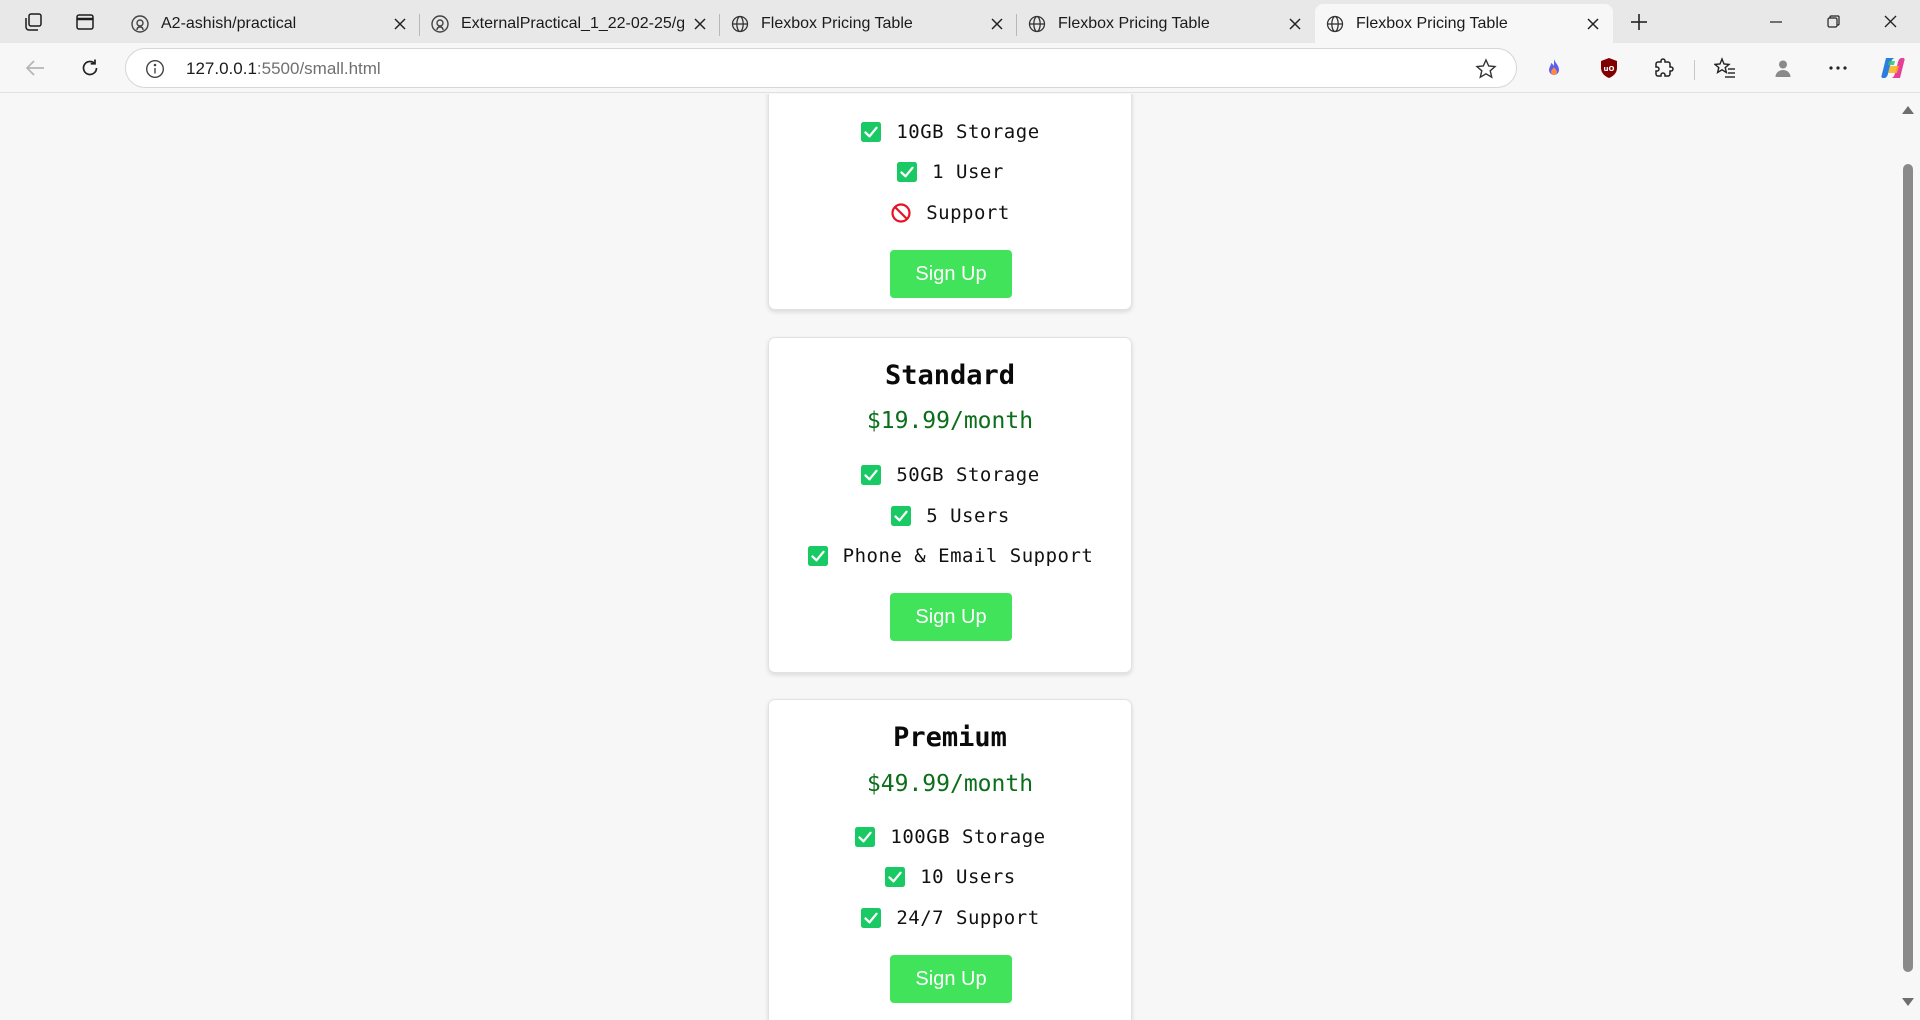  What do you see at coordinates (1893, 68) in the screenshot?
I see `copilot-icon` at bounding box center [1893, 68].